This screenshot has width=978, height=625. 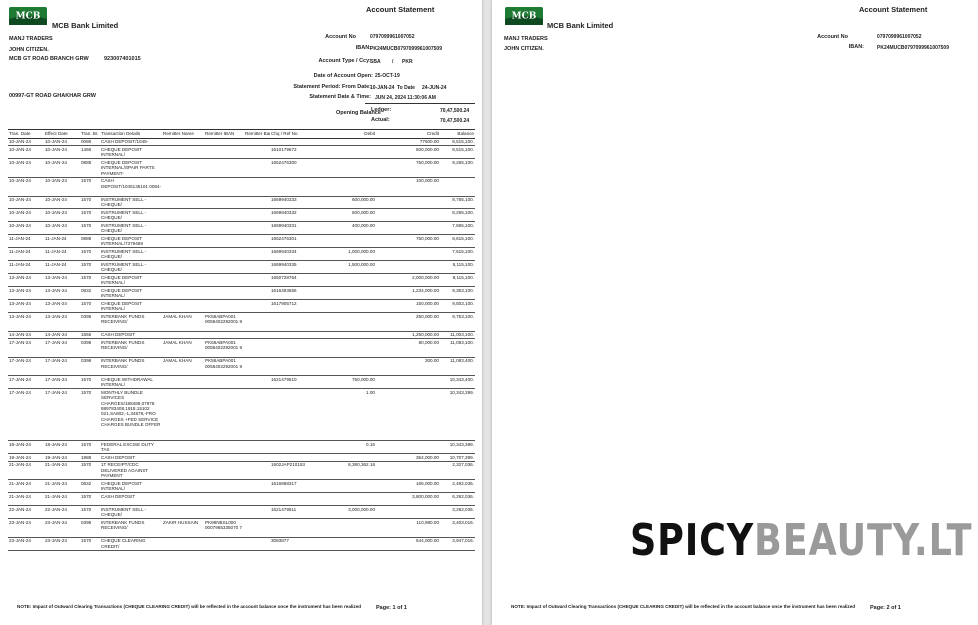 What do you see at coordinates (801, 541) in the screenshot?
I see `watermark-logo: SPICYBEAUTY.LT` at bounding box center [801, 541].